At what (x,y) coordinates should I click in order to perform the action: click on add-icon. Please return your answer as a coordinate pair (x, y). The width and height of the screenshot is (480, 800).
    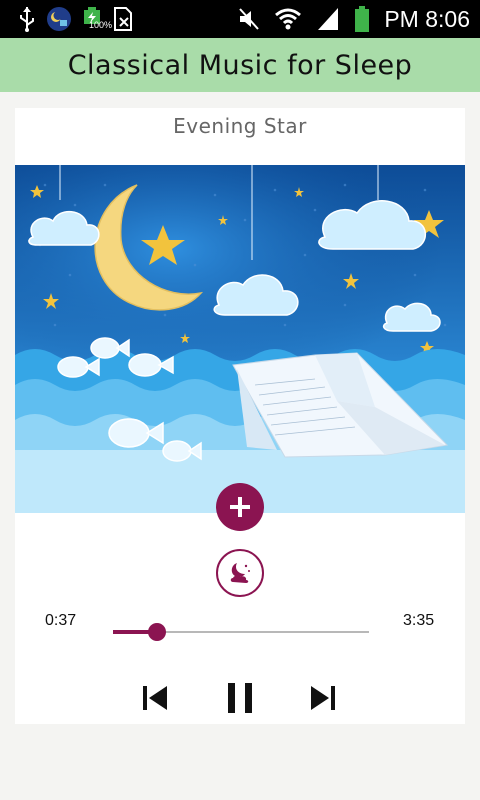
    Looking at the image, I should click on (240, 507).